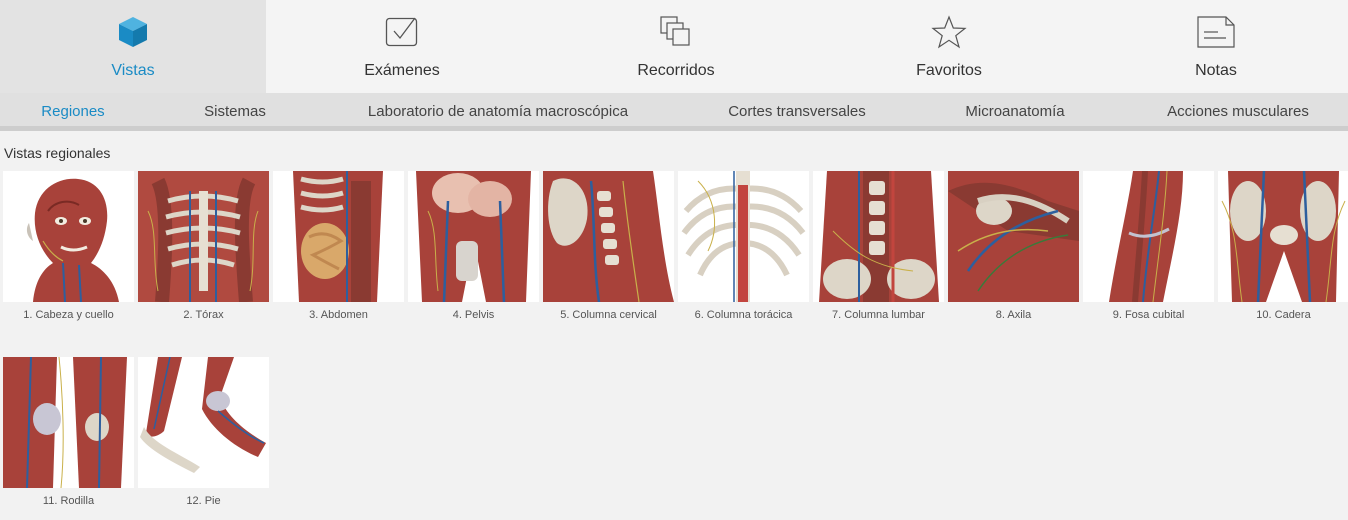  I want to click on region-label: 11. Rodilla, so click(68, 501).